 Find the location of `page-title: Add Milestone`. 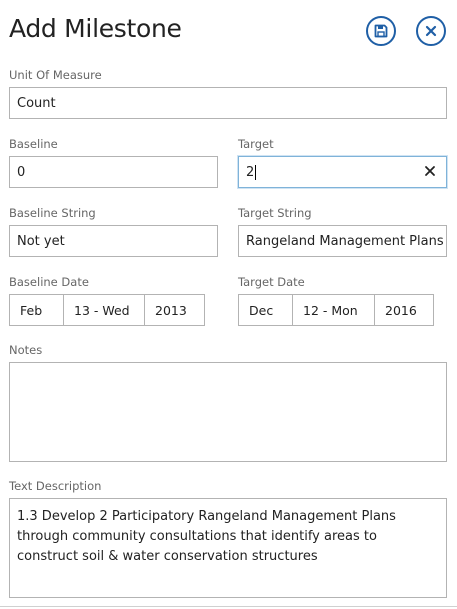

page-title: Add Milestone is located at coordinates (95, 28).